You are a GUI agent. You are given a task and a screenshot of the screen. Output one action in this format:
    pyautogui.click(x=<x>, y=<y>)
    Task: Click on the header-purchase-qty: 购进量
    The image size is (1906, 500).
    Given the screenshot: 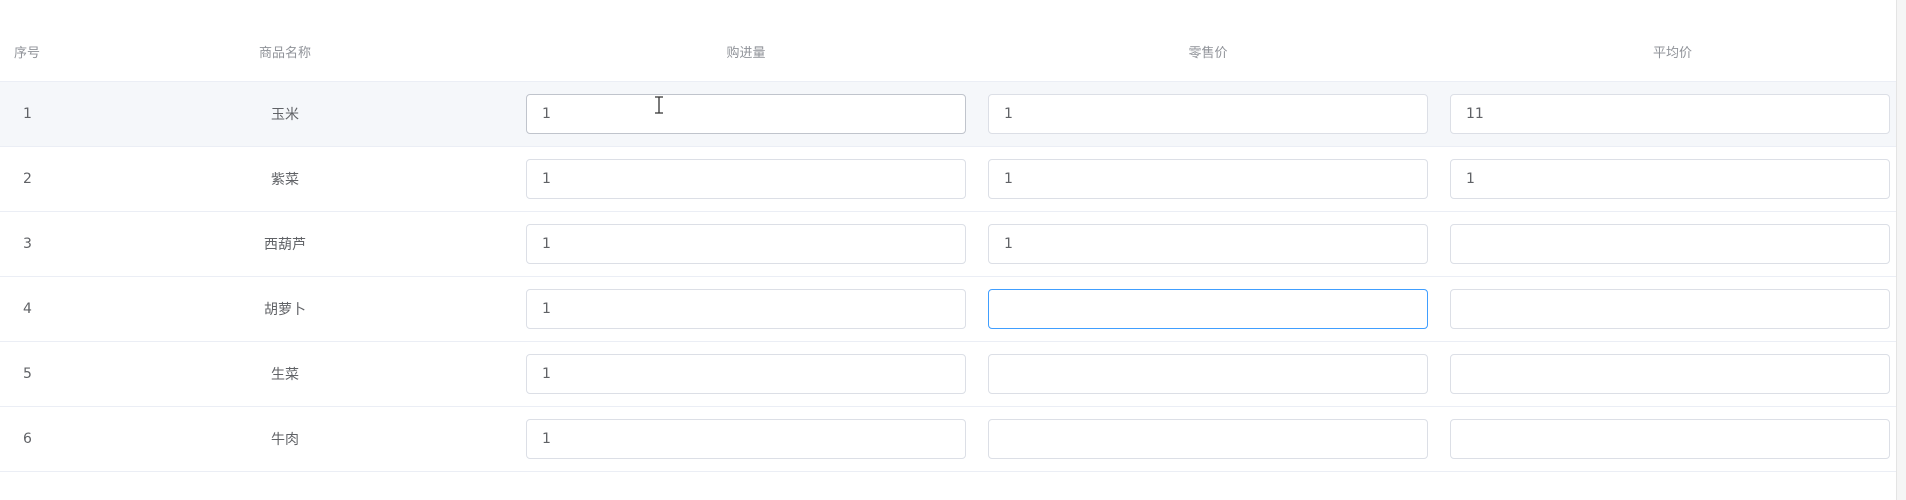 What is the action you would take?
    pyautogui.click(x=746, y=52)
    